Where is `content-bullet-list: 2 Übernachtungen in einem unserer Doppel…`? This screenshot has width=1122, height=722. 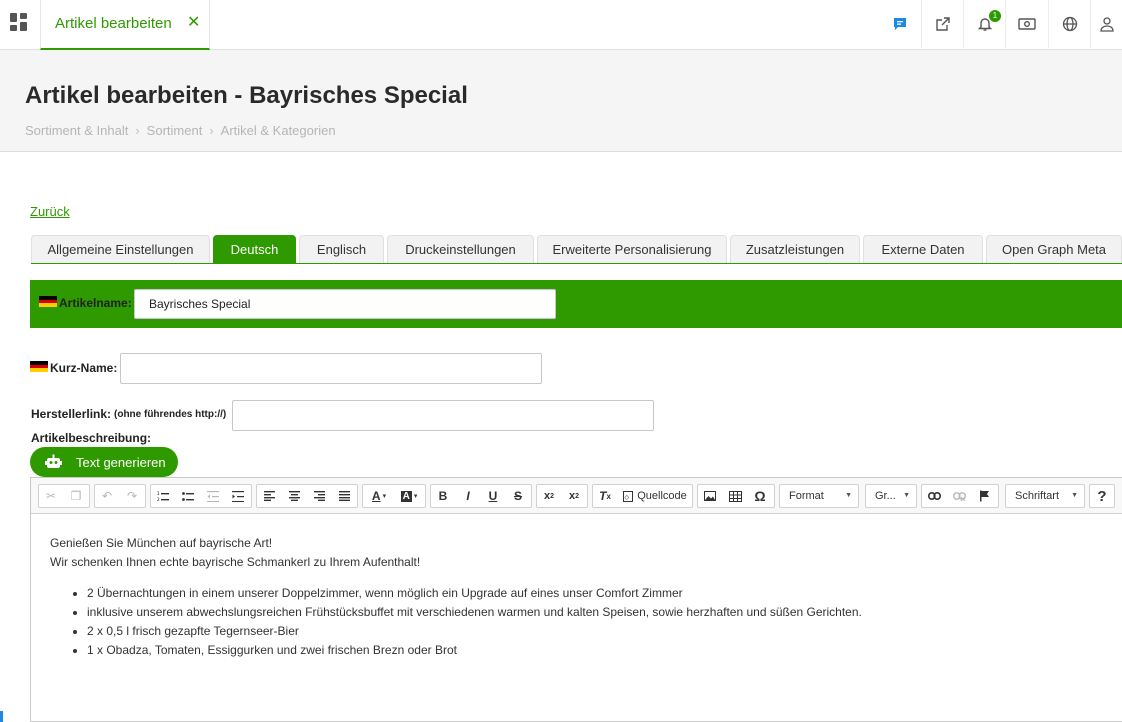
content-bullet-list: 2 Übernachtungen in einem unserer Doppel… is located at coordinates (456, 622).